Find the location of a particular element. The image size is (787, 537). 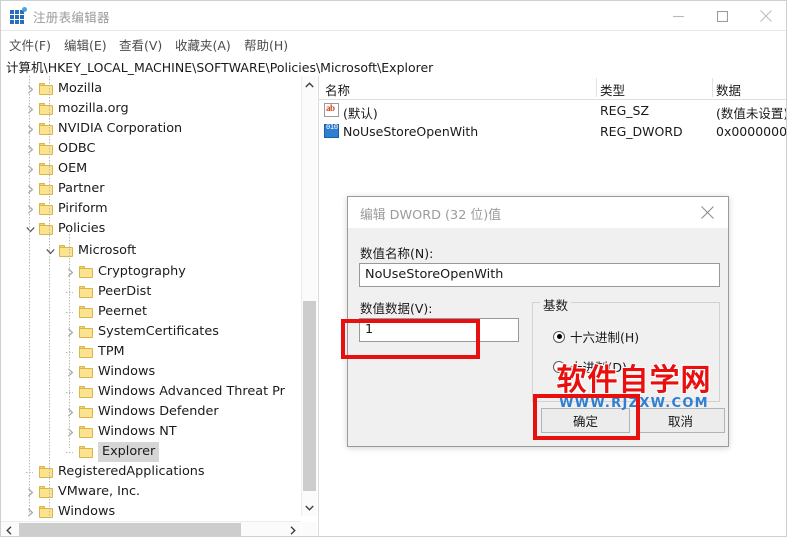

tree-item-systemcertificates: SystemCertificates is located at coordinates (151, 332).